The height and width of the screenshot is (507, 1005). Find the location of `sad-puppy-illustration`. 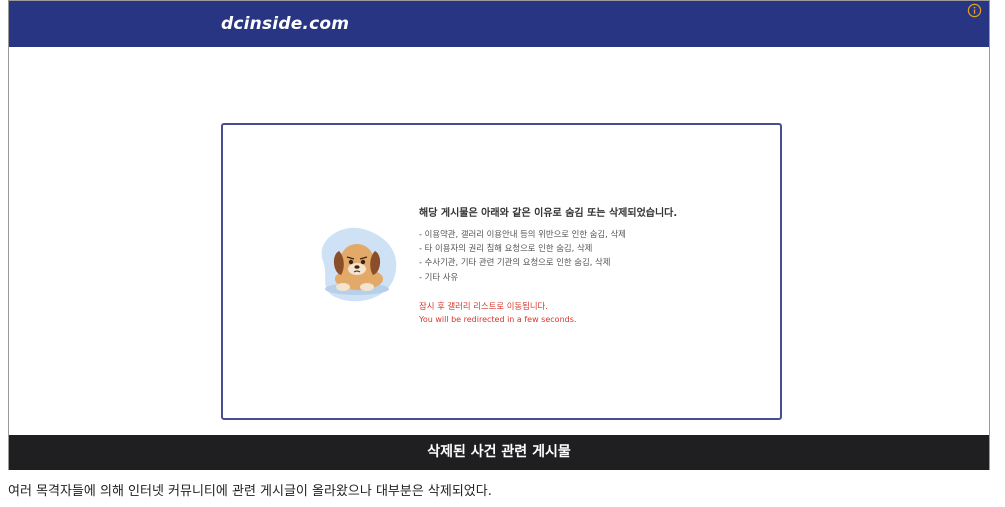

sad-puppy-illustration is located at coordinates (359, 264).